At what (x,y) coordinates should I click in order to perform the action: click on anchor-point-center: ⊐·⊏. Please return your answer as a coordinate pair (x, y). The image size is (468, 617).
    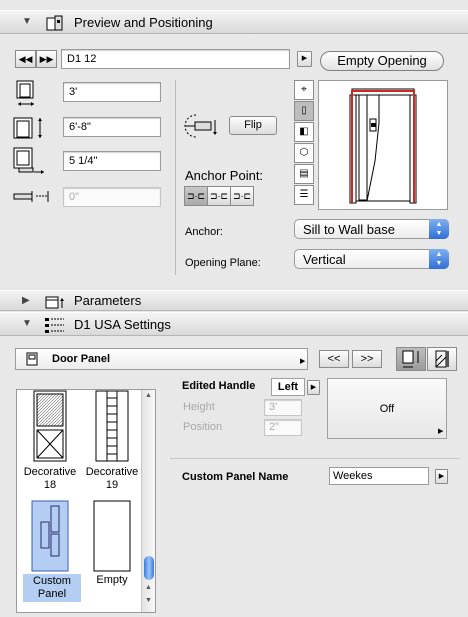
    Looking at the image, I should click on (219, 196).